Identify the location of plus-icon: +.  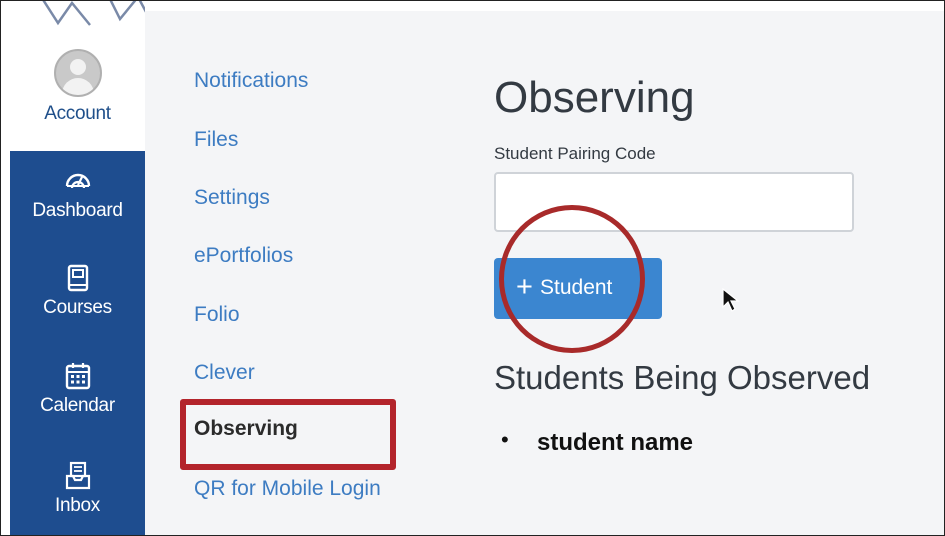
(524, 287).